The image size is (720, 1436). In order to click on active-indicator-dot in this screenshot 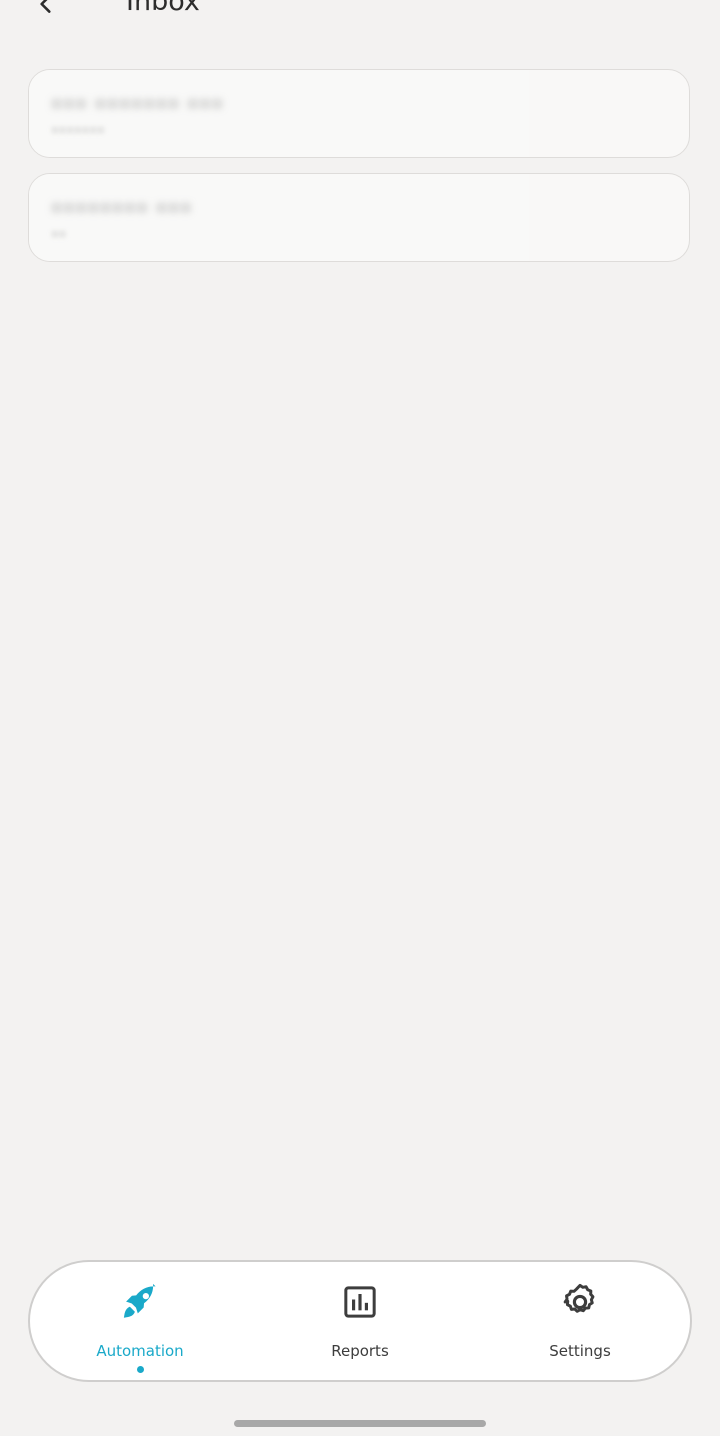, I will do `click(140, 1369)`.